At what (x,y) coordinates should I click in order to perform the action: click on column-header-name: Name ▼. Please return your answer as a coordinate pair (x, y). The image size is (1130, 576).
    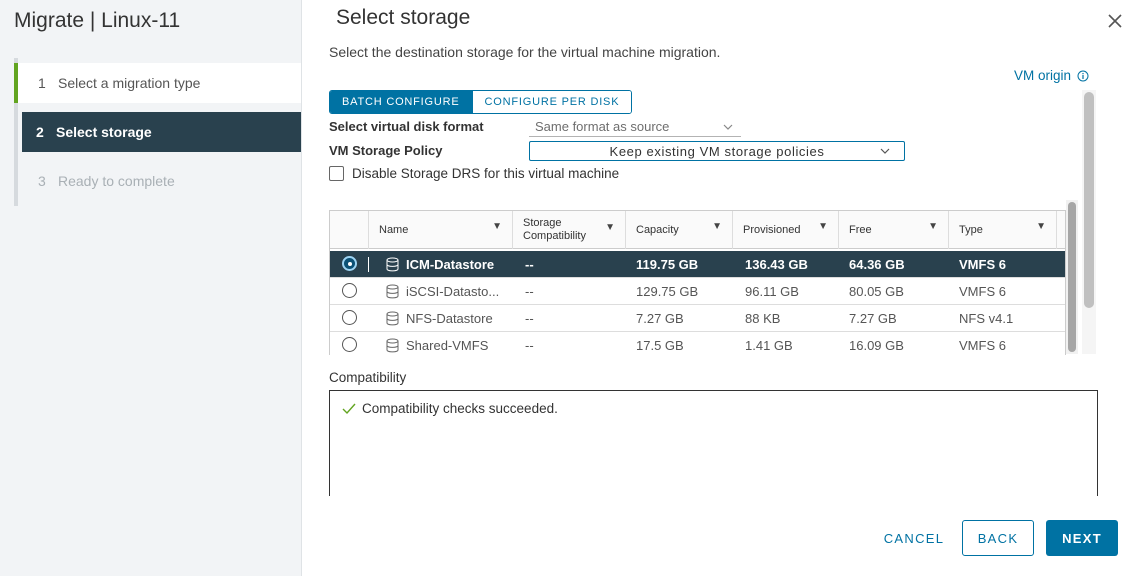
    Looking at the image, I should click on (441, 230).